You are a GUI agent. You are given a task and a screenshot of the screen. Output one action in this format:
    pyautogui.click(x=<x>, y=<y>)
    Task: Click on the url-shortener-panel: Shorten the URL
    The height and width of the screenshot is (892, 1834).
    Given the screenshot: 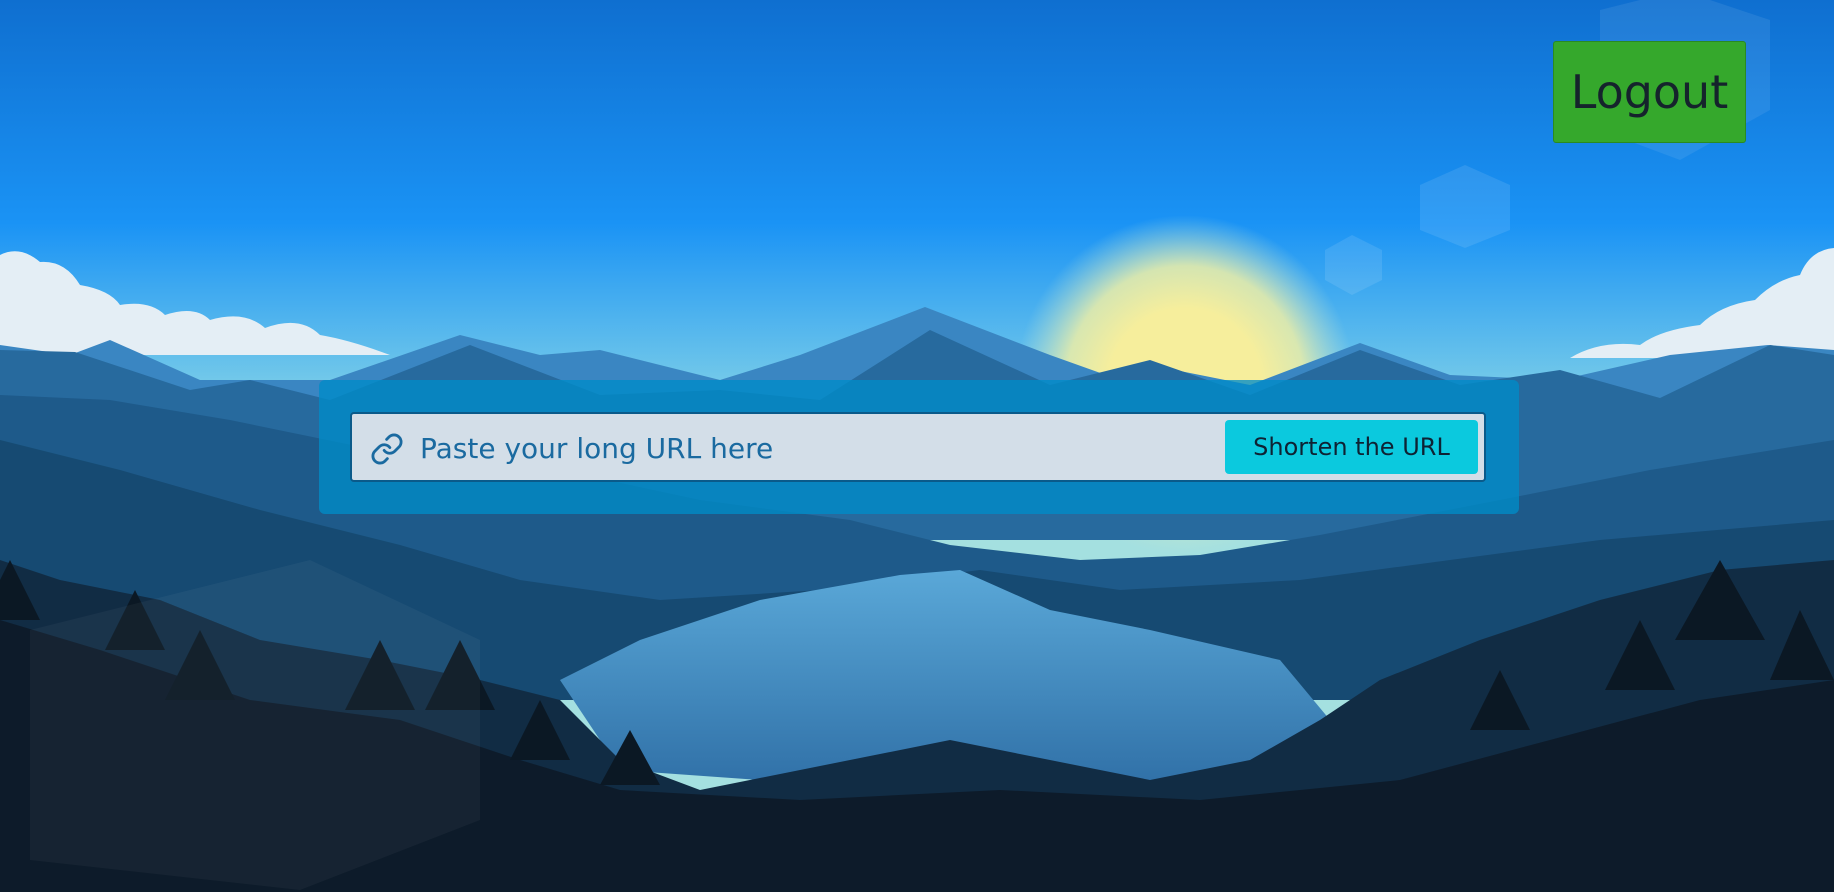 What is the action you would take?
    pyautogui.click(x=919, y=447)
    